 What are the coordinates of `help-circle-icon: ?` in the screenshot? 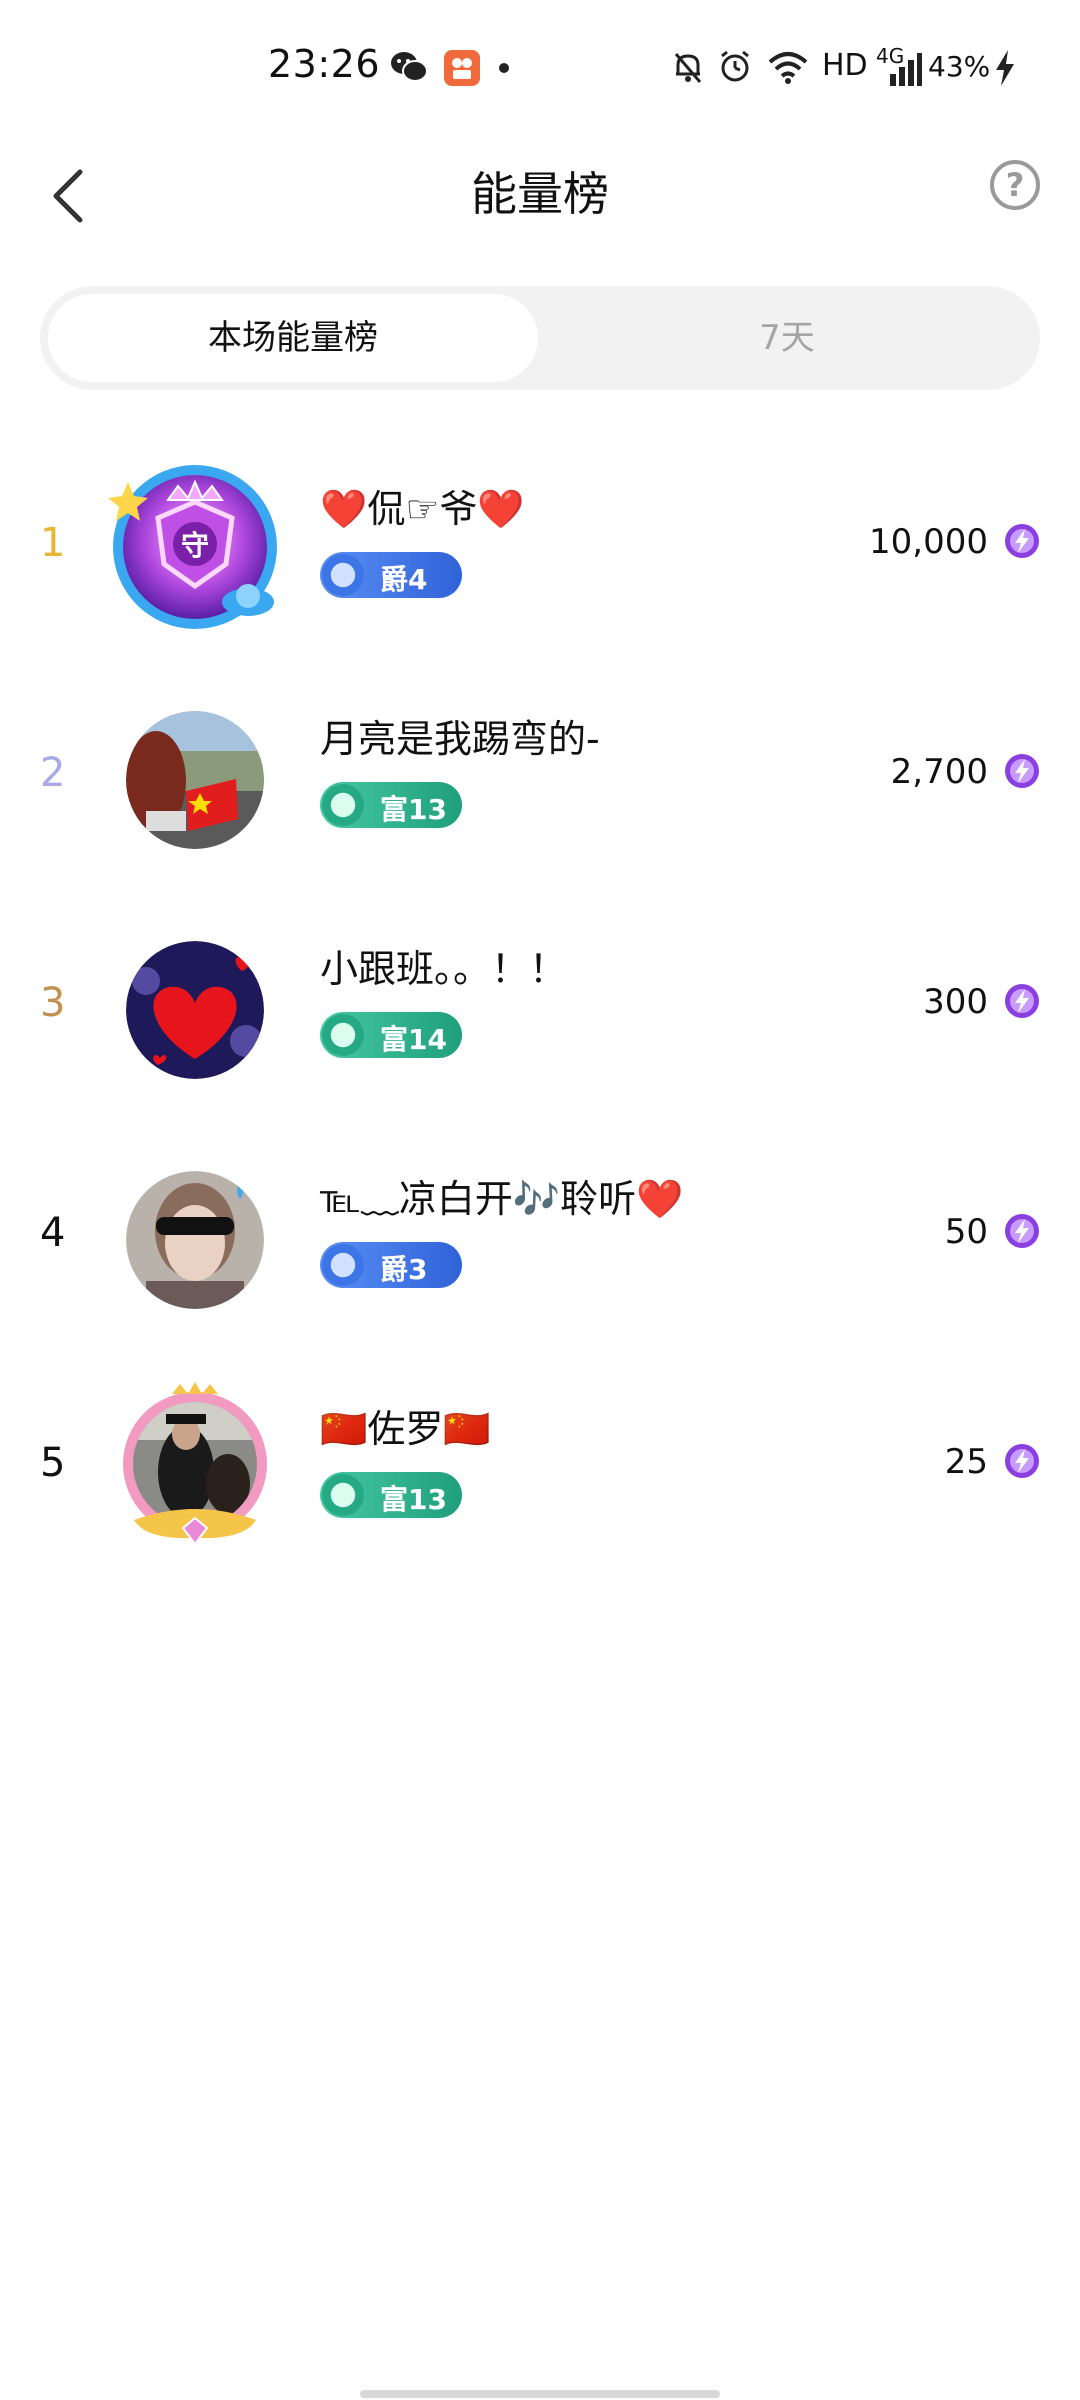 It's located at (1015, 185).